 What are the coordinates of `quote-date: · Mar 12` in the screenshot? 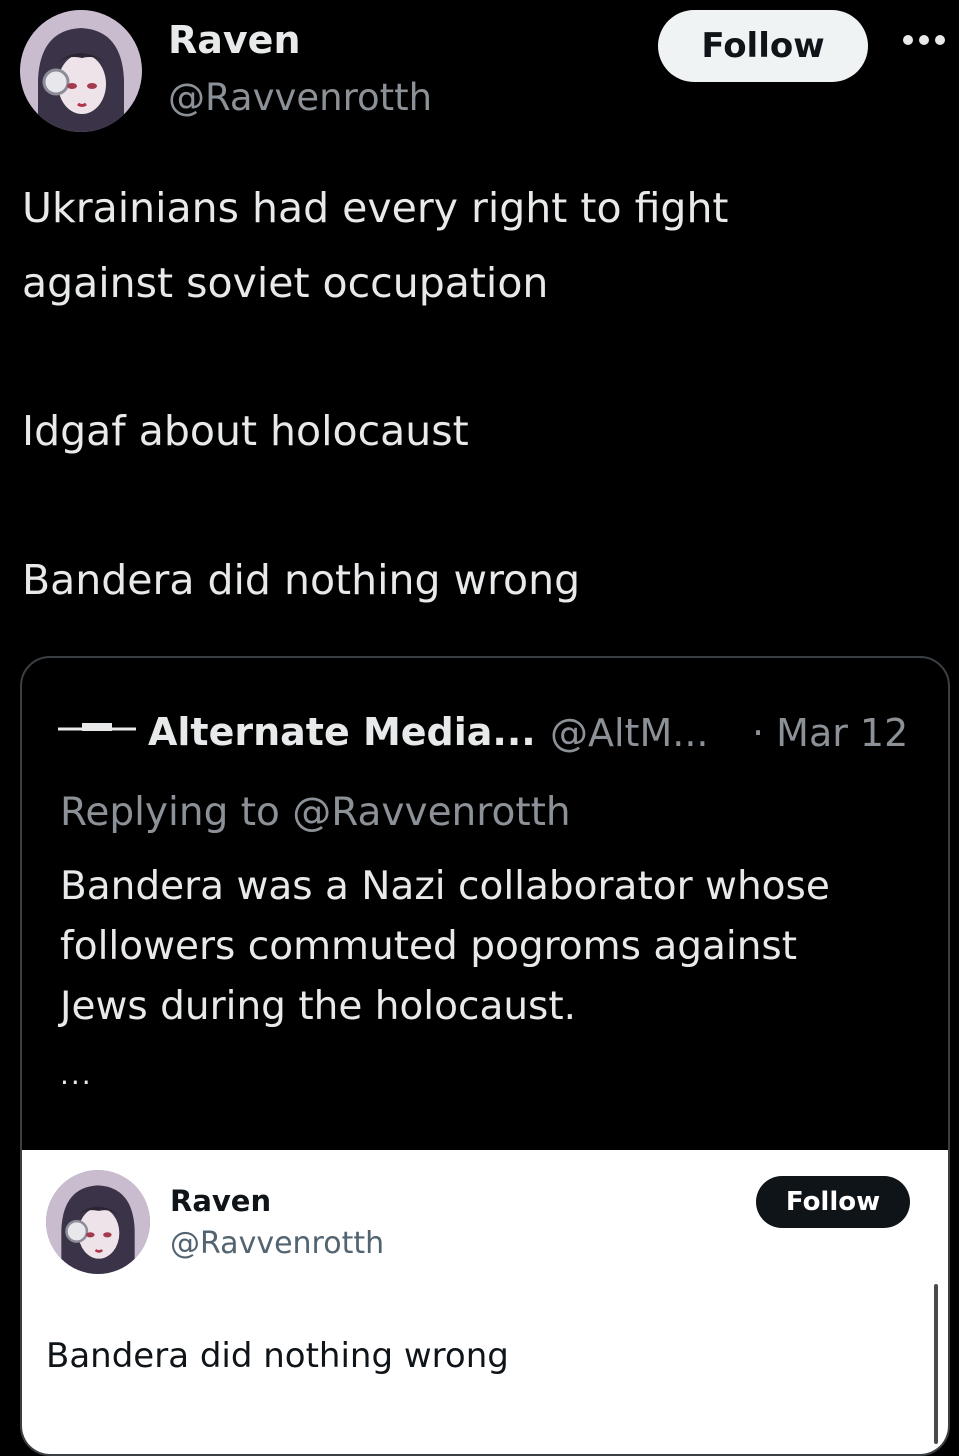 It's located at (830, 733).